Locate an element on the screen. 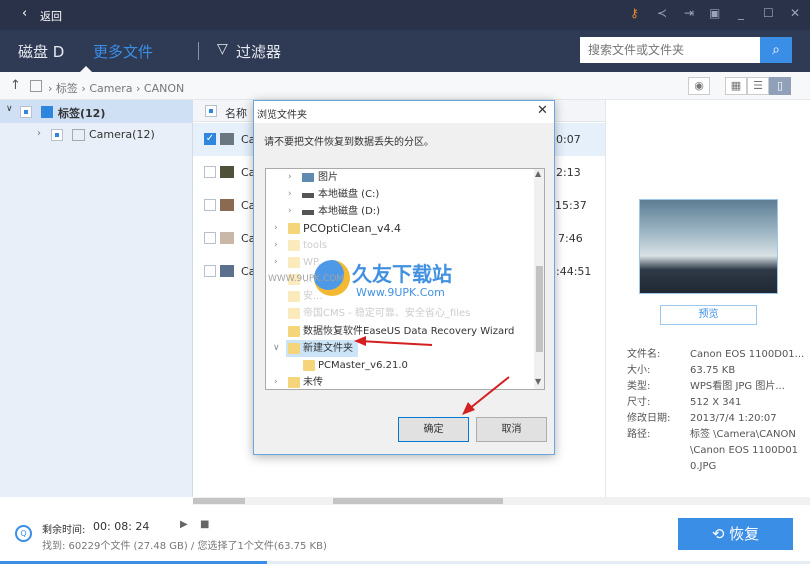 This screenshot has height=564, width=810. file-time: 7:46 is located at coordinates (570, 238).